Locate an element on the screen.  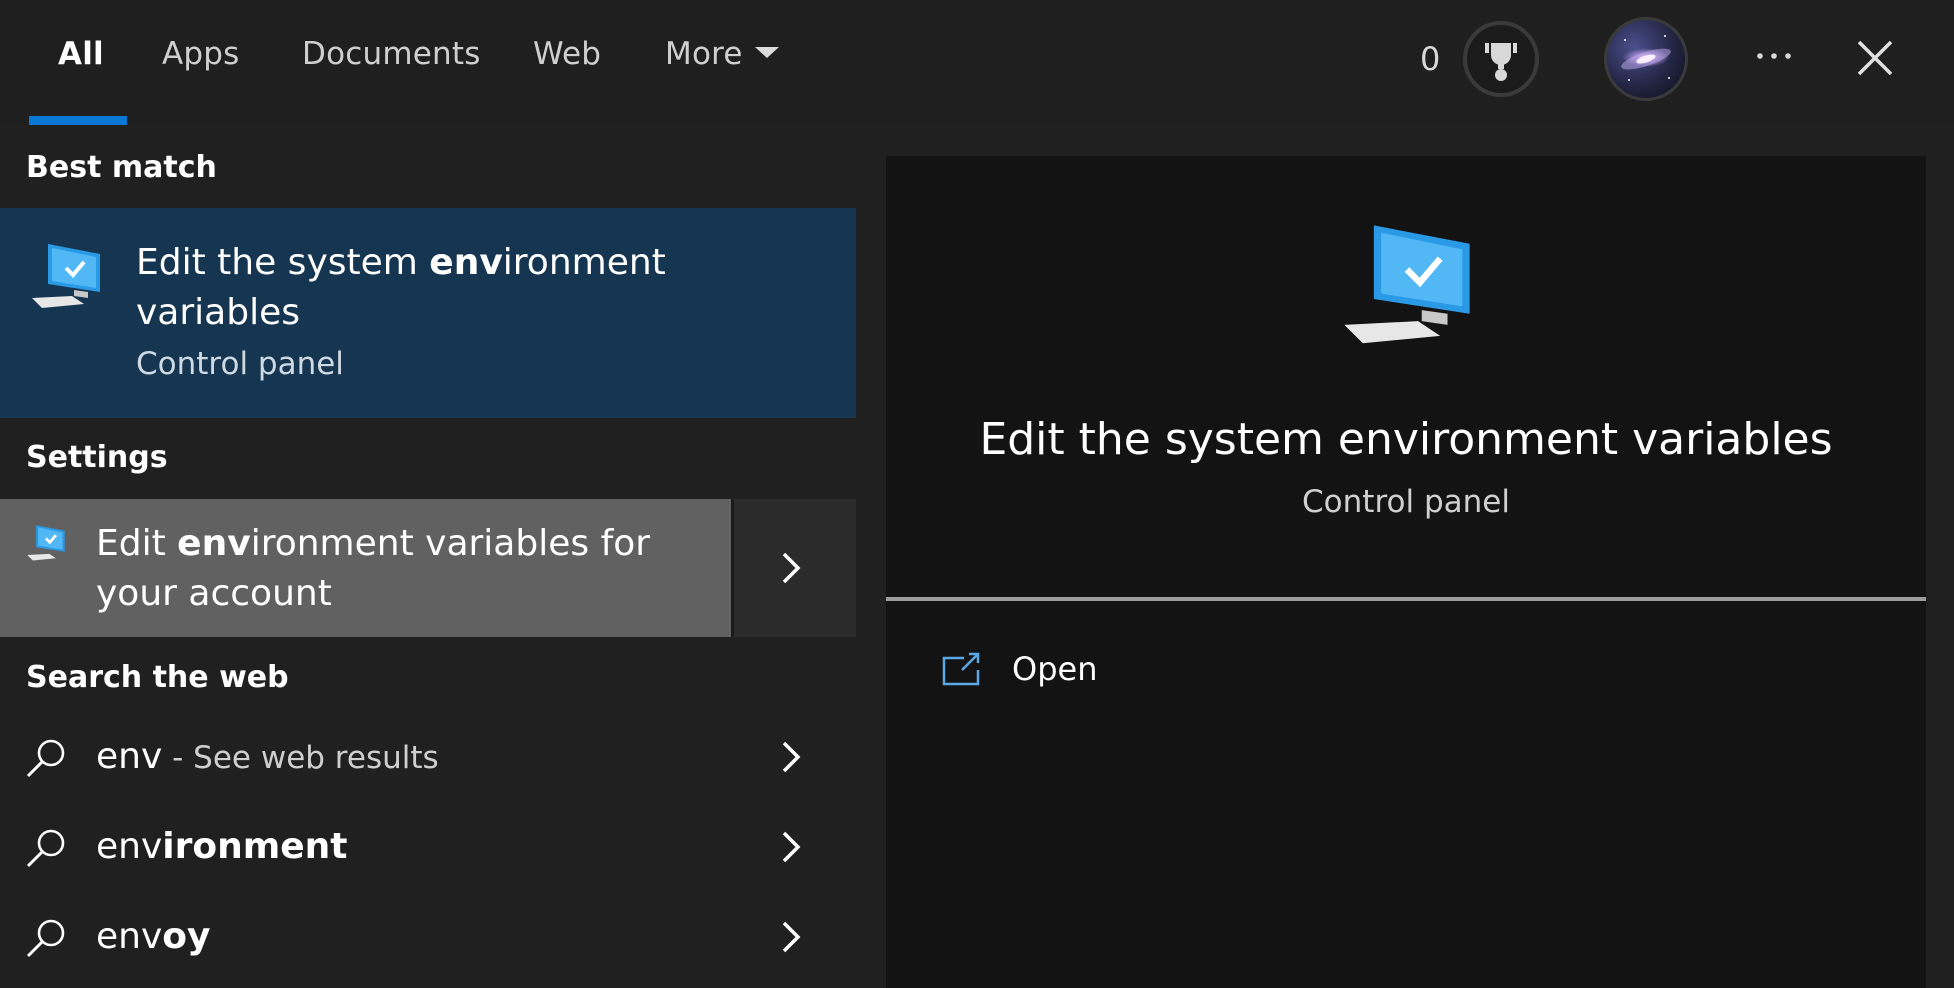
web-result-highlight: oy is located at coordinates (186, 936).